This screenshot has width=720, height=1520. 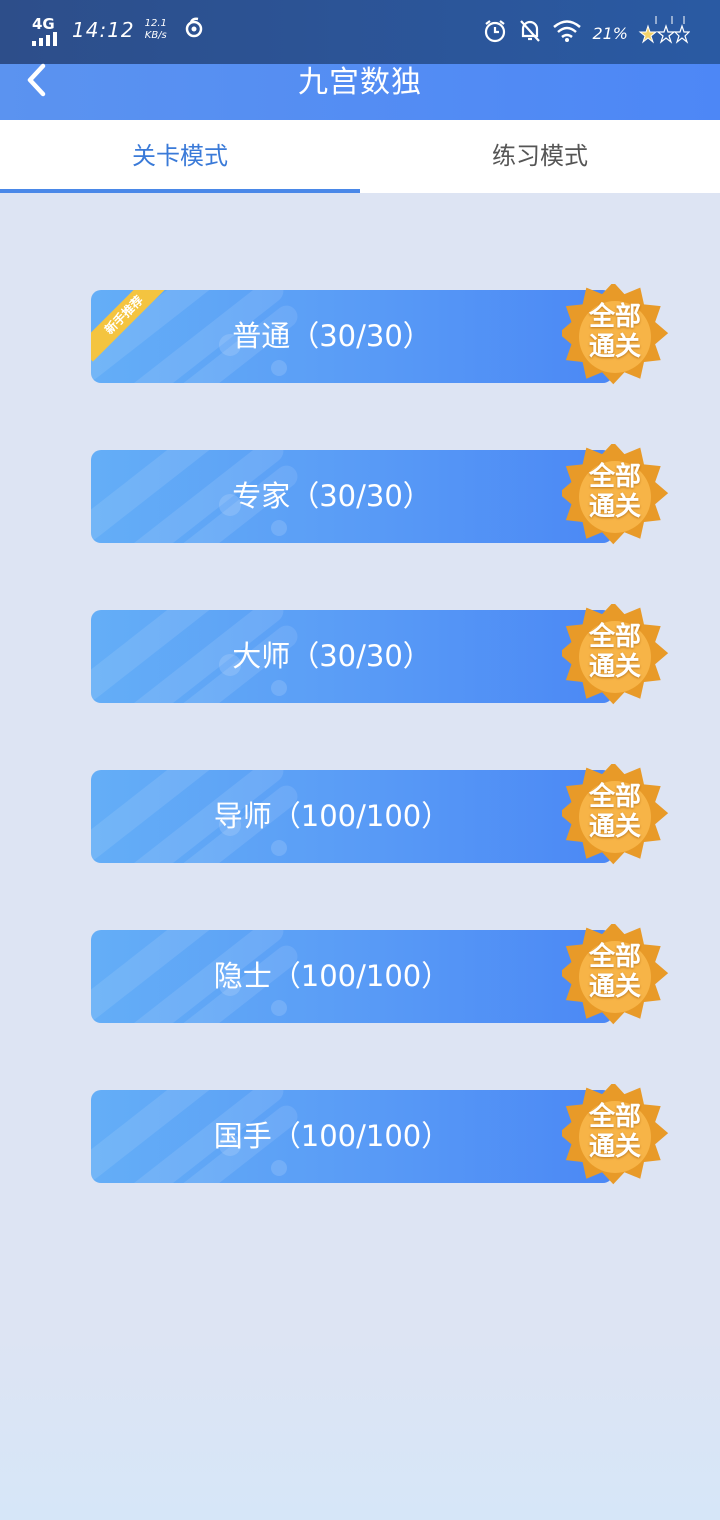 I want to click on tab-practice-mode: 练习模式, so click(x=540, y=156).